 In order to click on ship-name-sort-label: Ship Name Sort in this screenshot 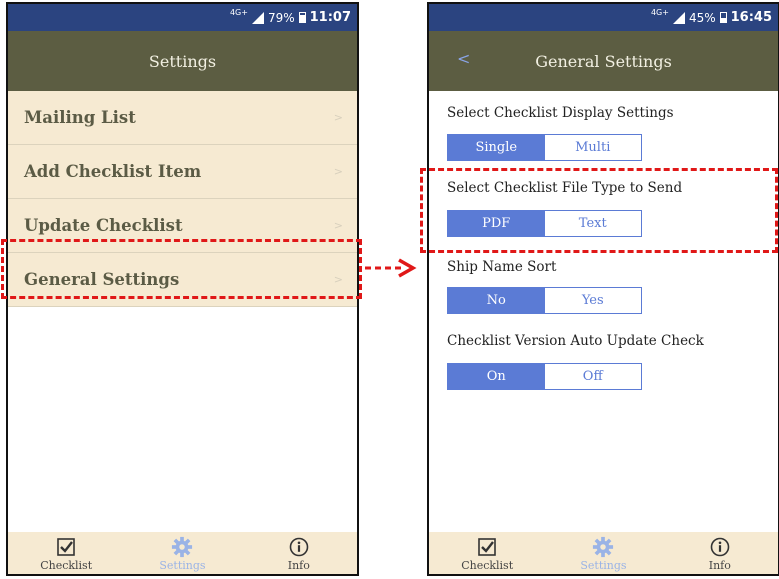, I will do `click(502, 267)`.